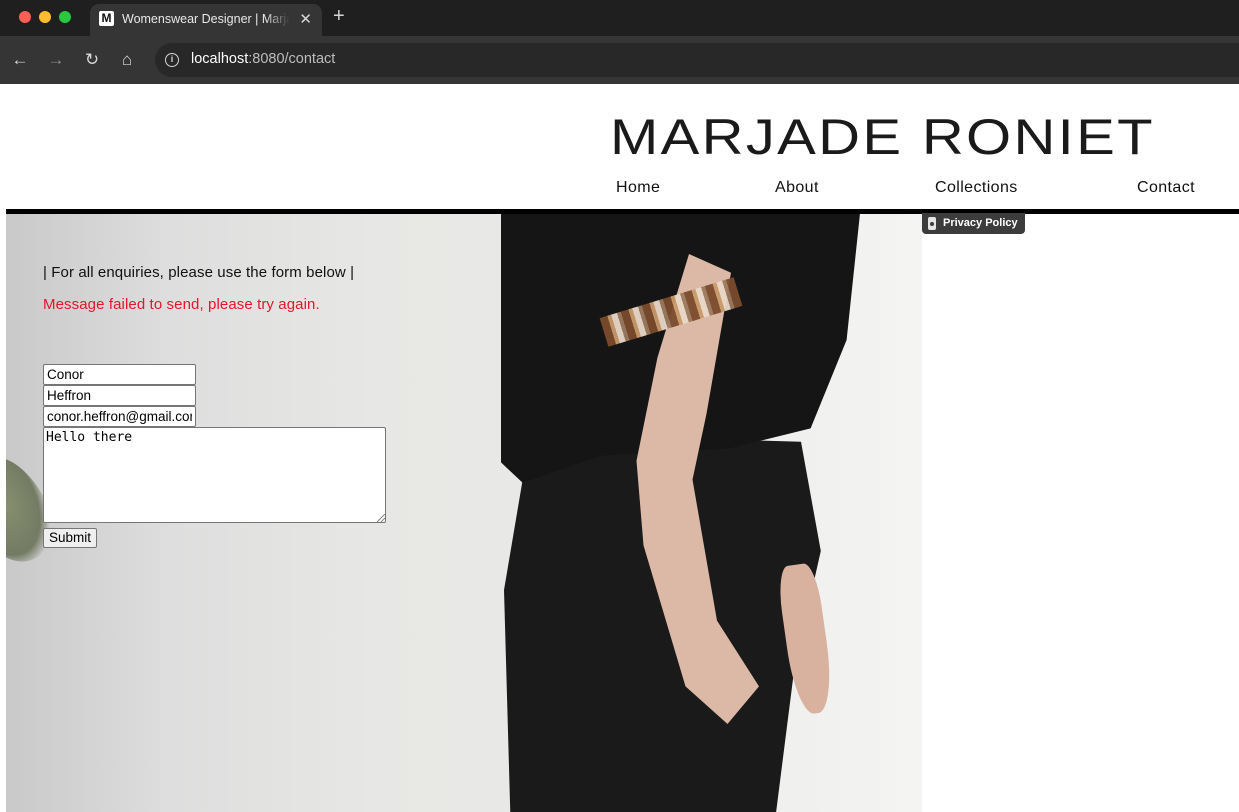  What do you see at coordinates (56, 60) in the screenshot?
I see `forward-arrow-icon: →` at bounding box center [56, 60].